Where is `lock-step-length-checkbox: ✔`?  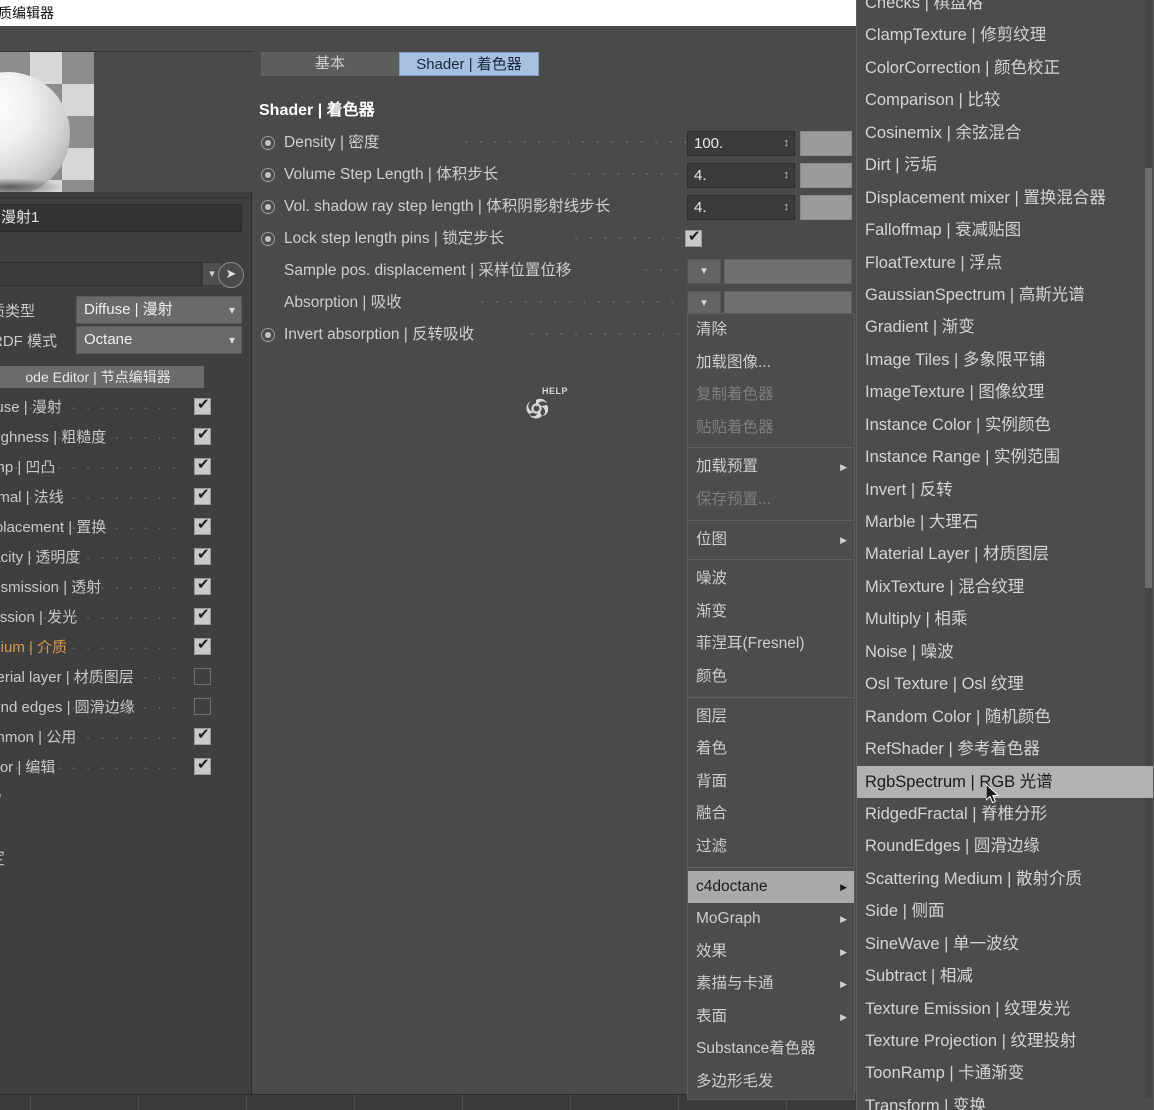
lock-step-length-checkbox: ✔ is located at coordinates (693, 237).